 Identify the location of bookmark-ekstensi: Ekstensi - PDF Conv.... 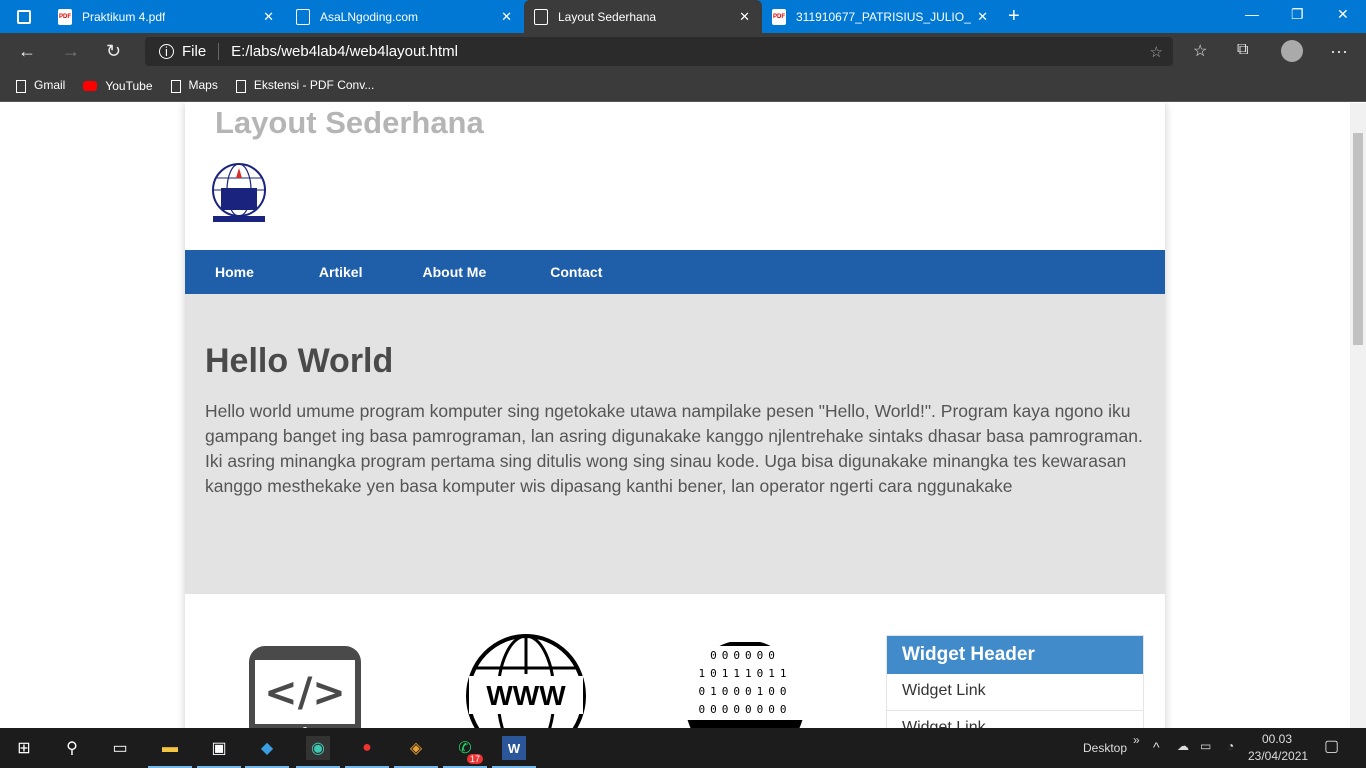
(305, 85).